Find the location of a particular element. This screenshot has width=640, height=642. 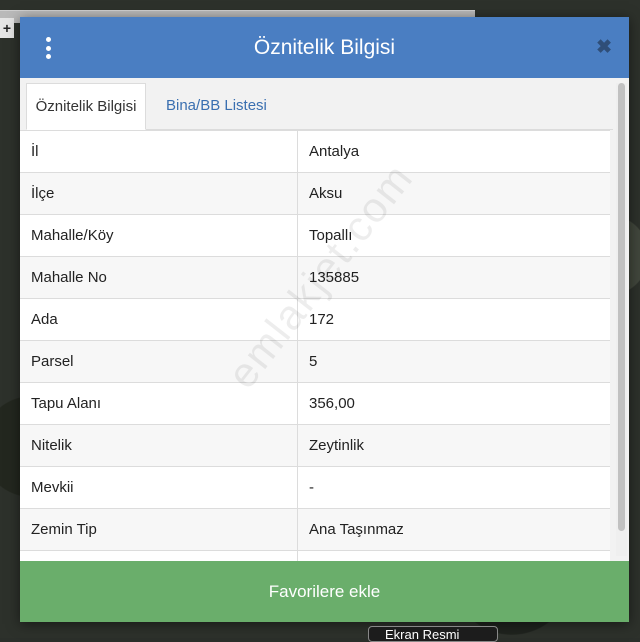

table-row: Nitelik Zeytinlik is located at coordinates (315, 446).